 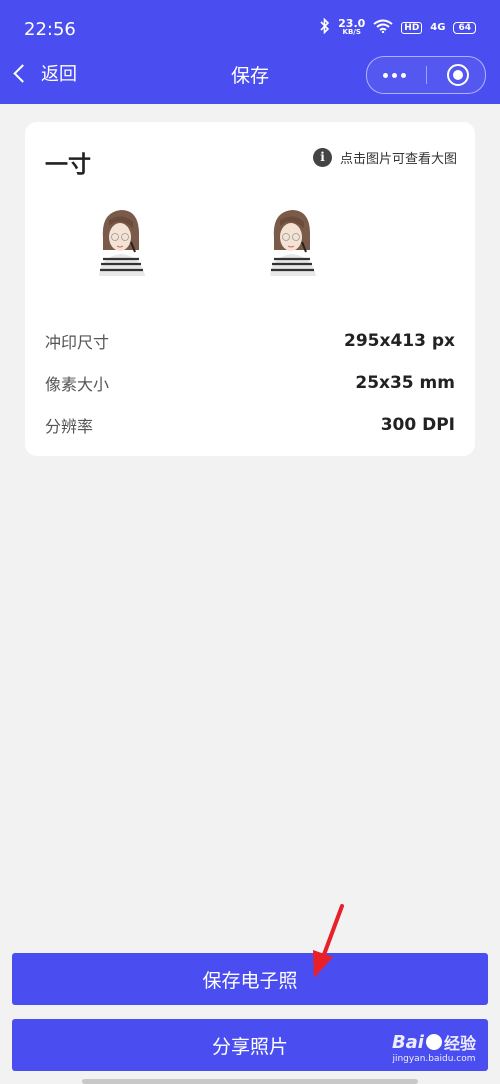 What do you see at coordinates (50, 29) in the screenshot?
I see `status-time: 22:56` at bounding box center [50, 29].